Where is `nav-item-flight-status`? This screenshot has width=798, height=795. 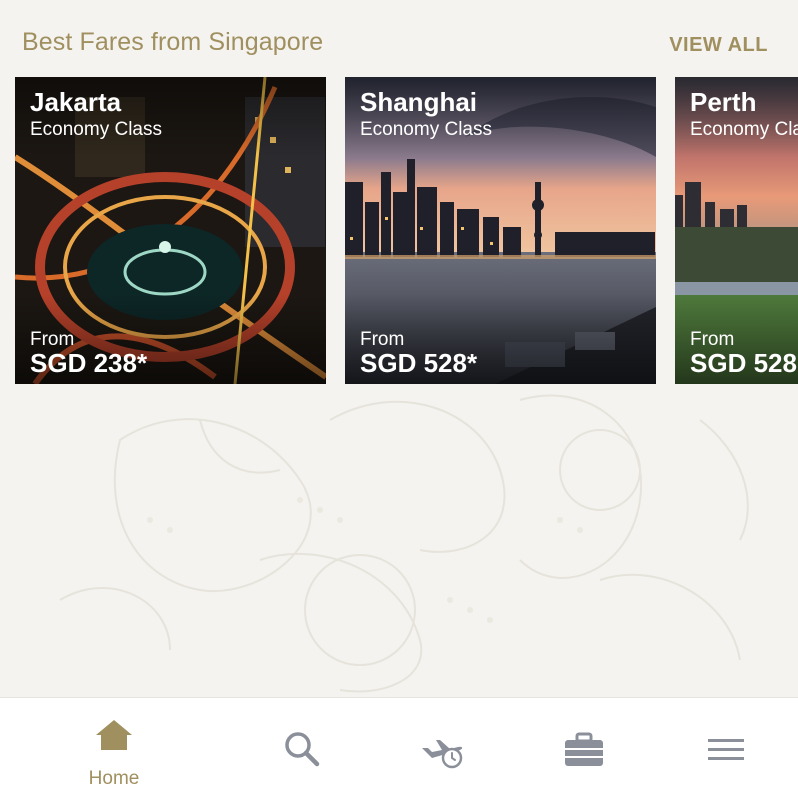 nav-item-flight-status is located at coordinates (443, 746).